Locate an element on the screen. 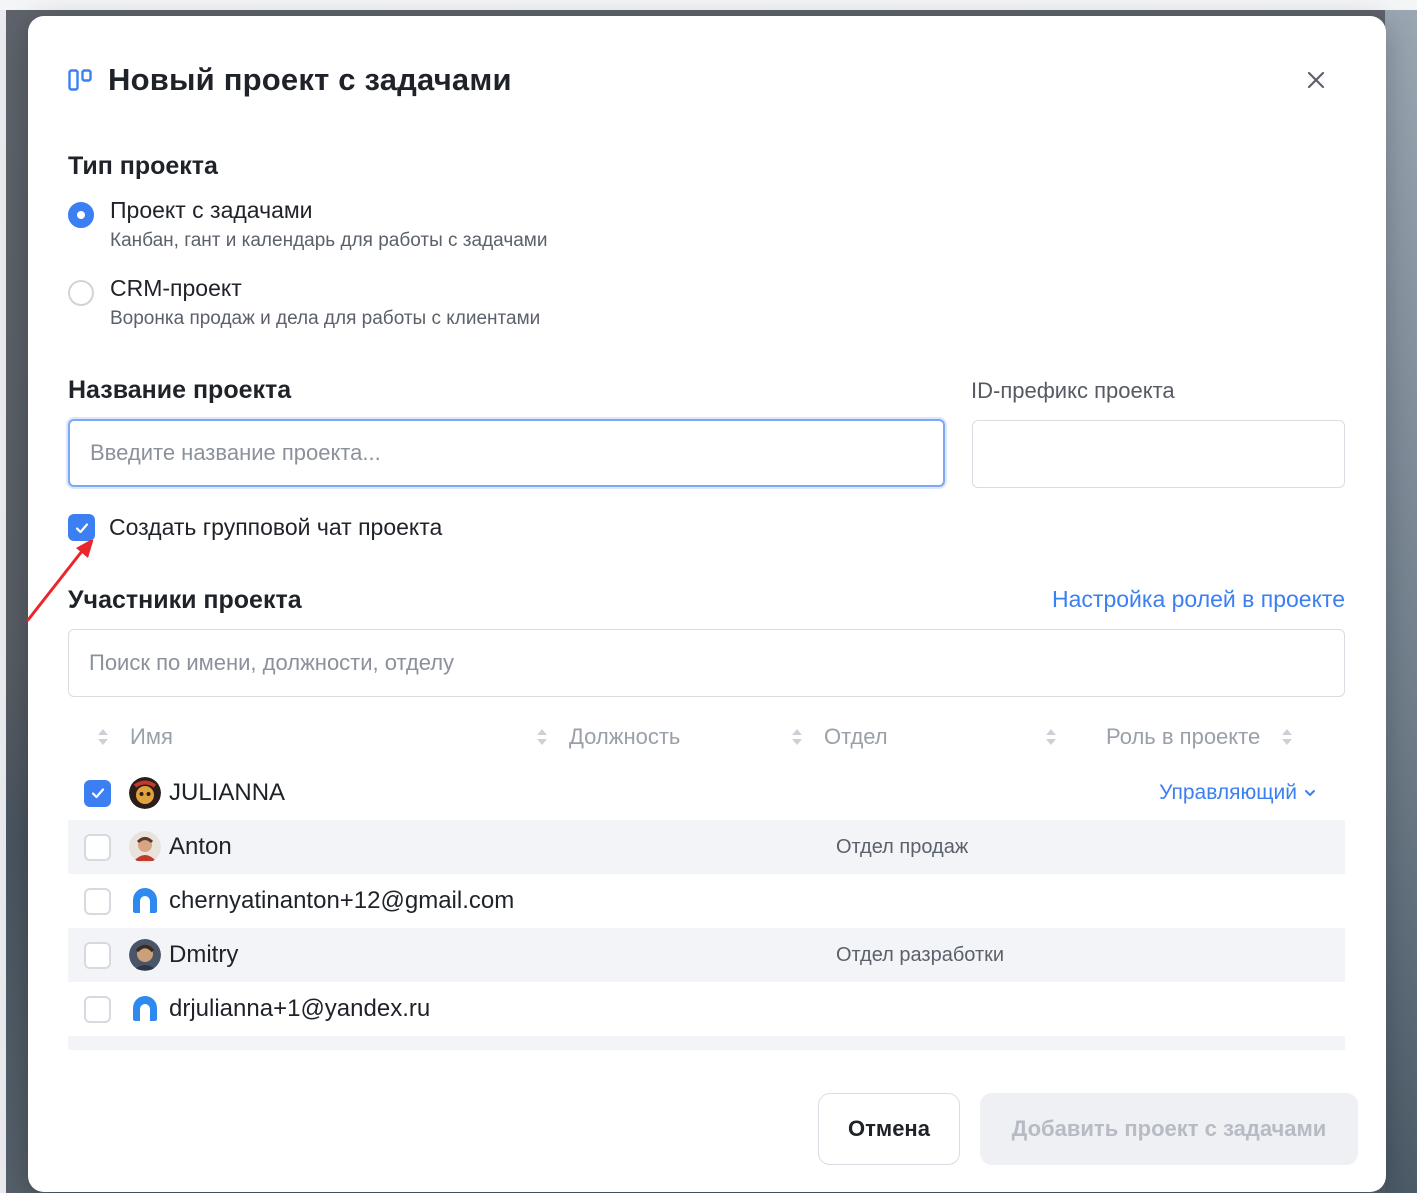 The height and width of the screenshot is (1193, 1417). project-type-title: Тип проекта is located at coordinates (143, 166).